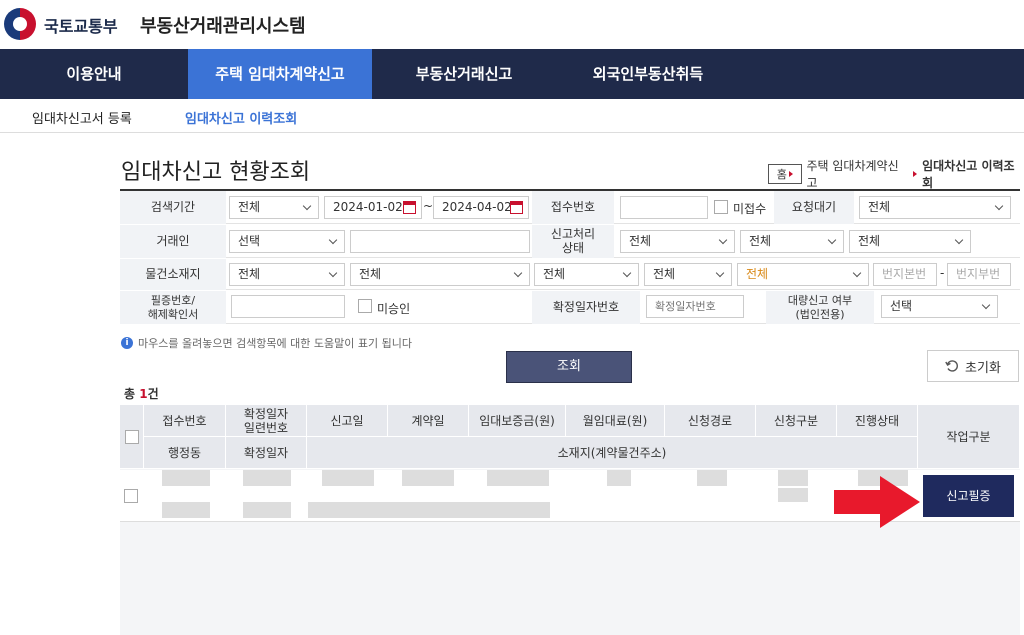 The width and height of the screenshot is (1024, 635). What do you see at coordinates (280, 74) in the screenshot?
I see `nav-item-lease-report: 주택 임대차계약신고` at bounding box center [280, 74].